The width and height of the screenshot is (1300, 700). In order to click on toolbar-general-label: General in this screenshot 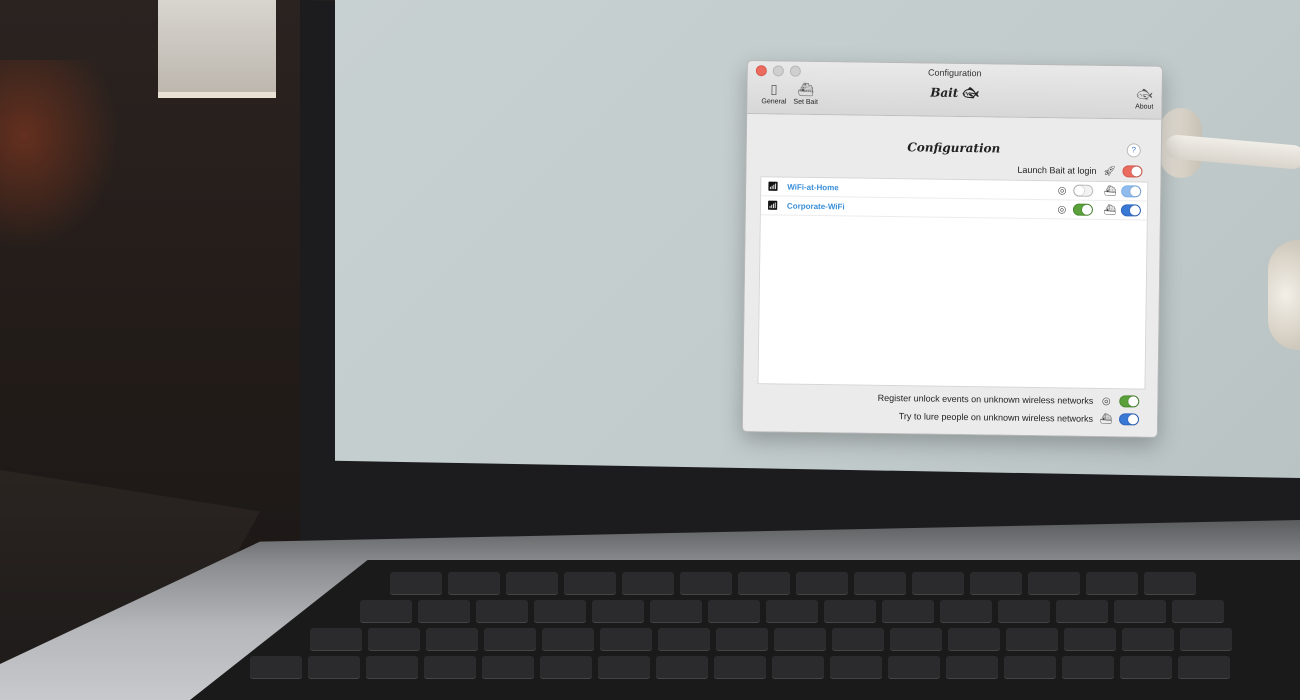, I will do `click(774, 102)`.